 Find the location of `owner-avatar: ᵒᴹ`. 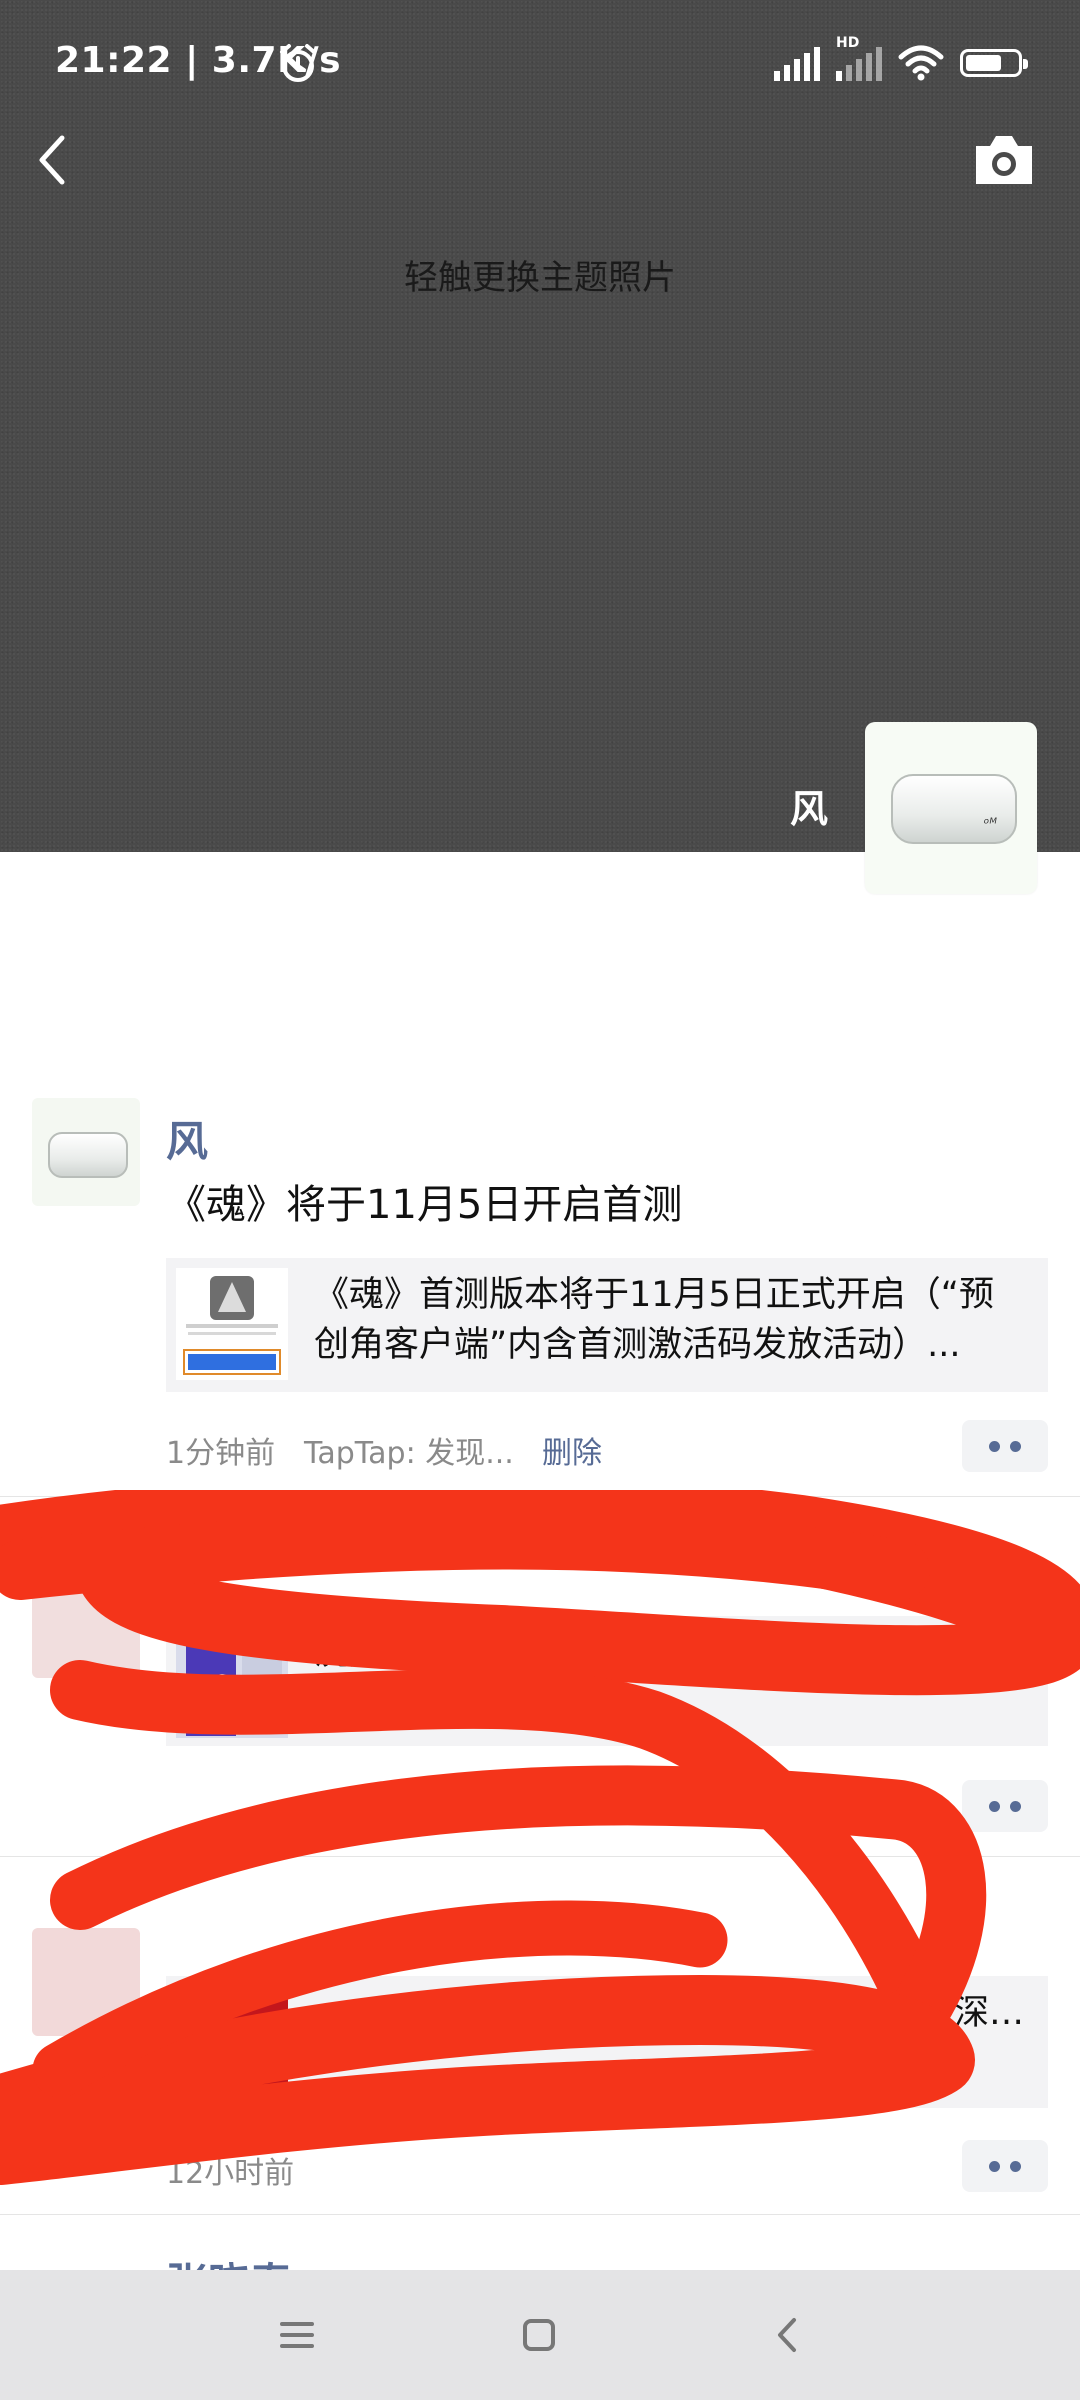

owner-avatar: ᵒᴹ is located at coordinates (951, 808).